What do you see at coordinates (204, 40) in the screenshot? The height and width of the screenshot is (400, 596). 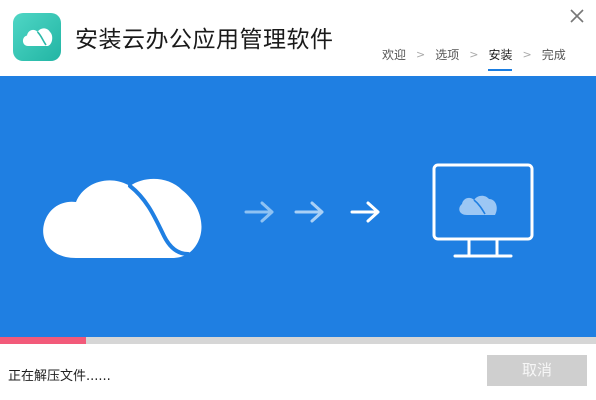 I see `window-title: 安装云办公应用管理软件` at bounding box center [204, 40].